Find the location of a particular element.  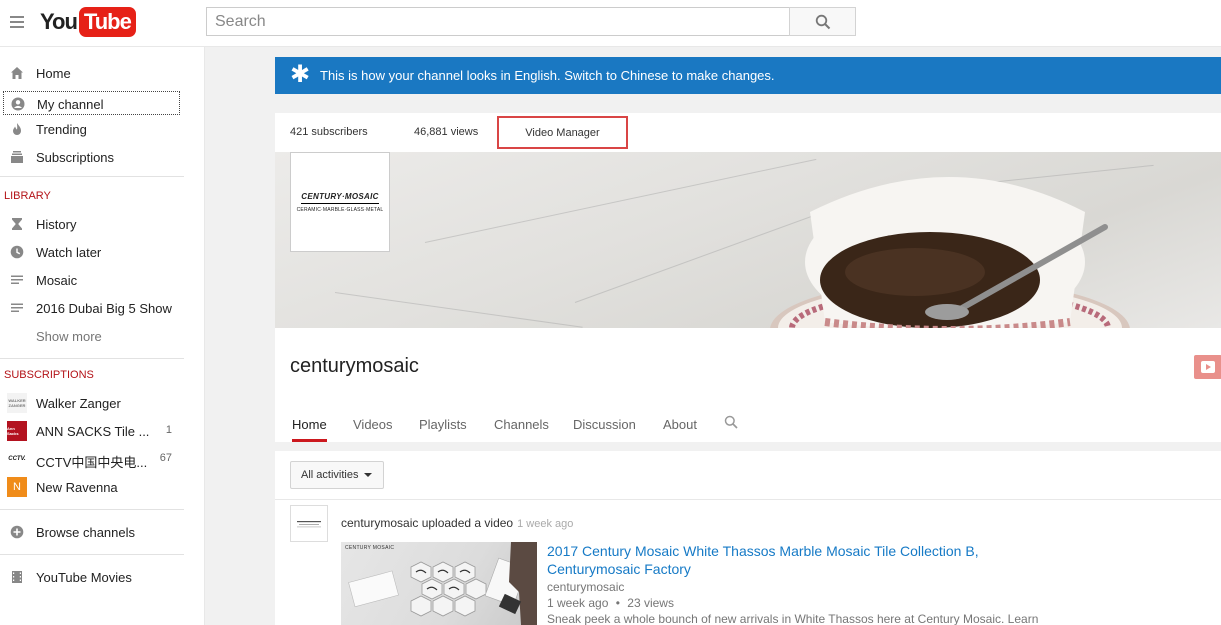

sidebar-item-label: Mosaic is located at coordinates (57, 280).